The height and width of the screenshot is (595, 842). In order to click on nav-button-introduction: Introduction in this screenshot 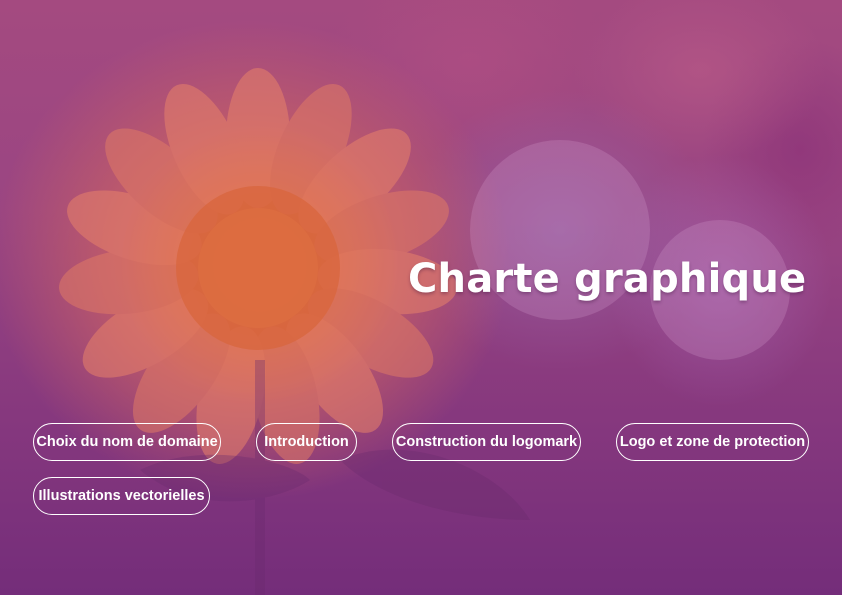, I will do `click(306, 442)`.